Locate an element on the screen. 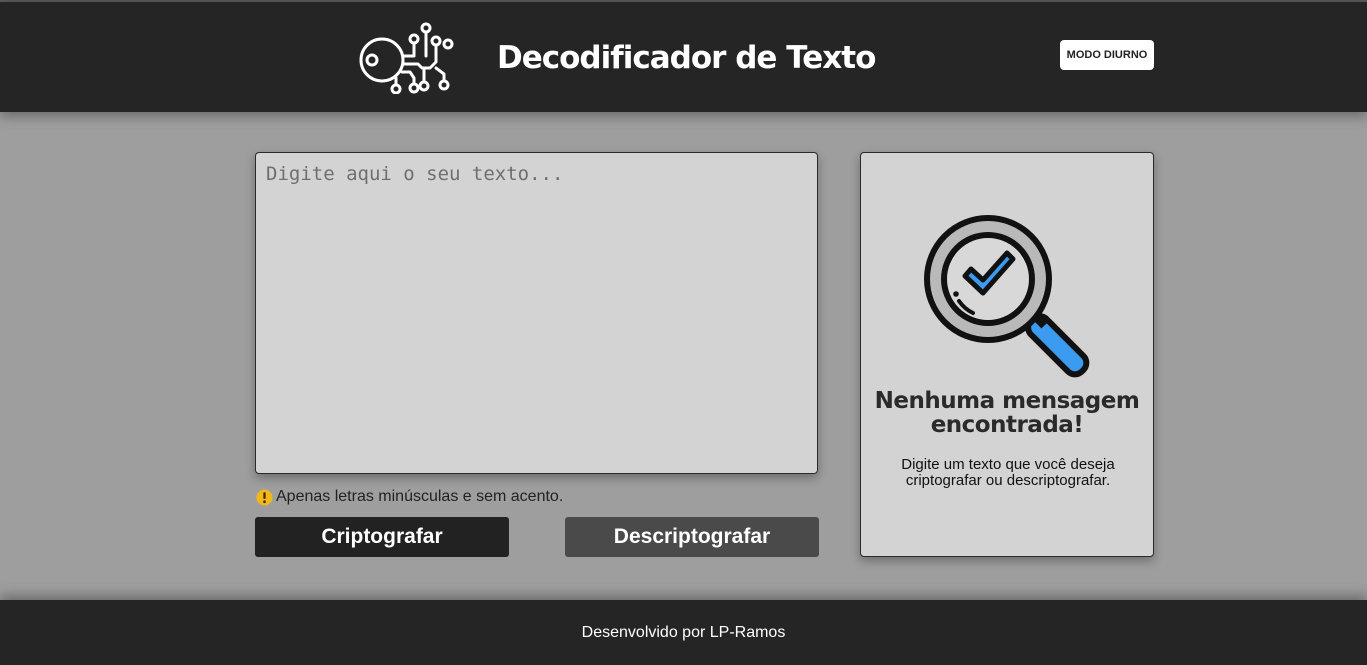  footer-credit: Desenvolvido por LP-Ramos is located at coordinates (683, 632).